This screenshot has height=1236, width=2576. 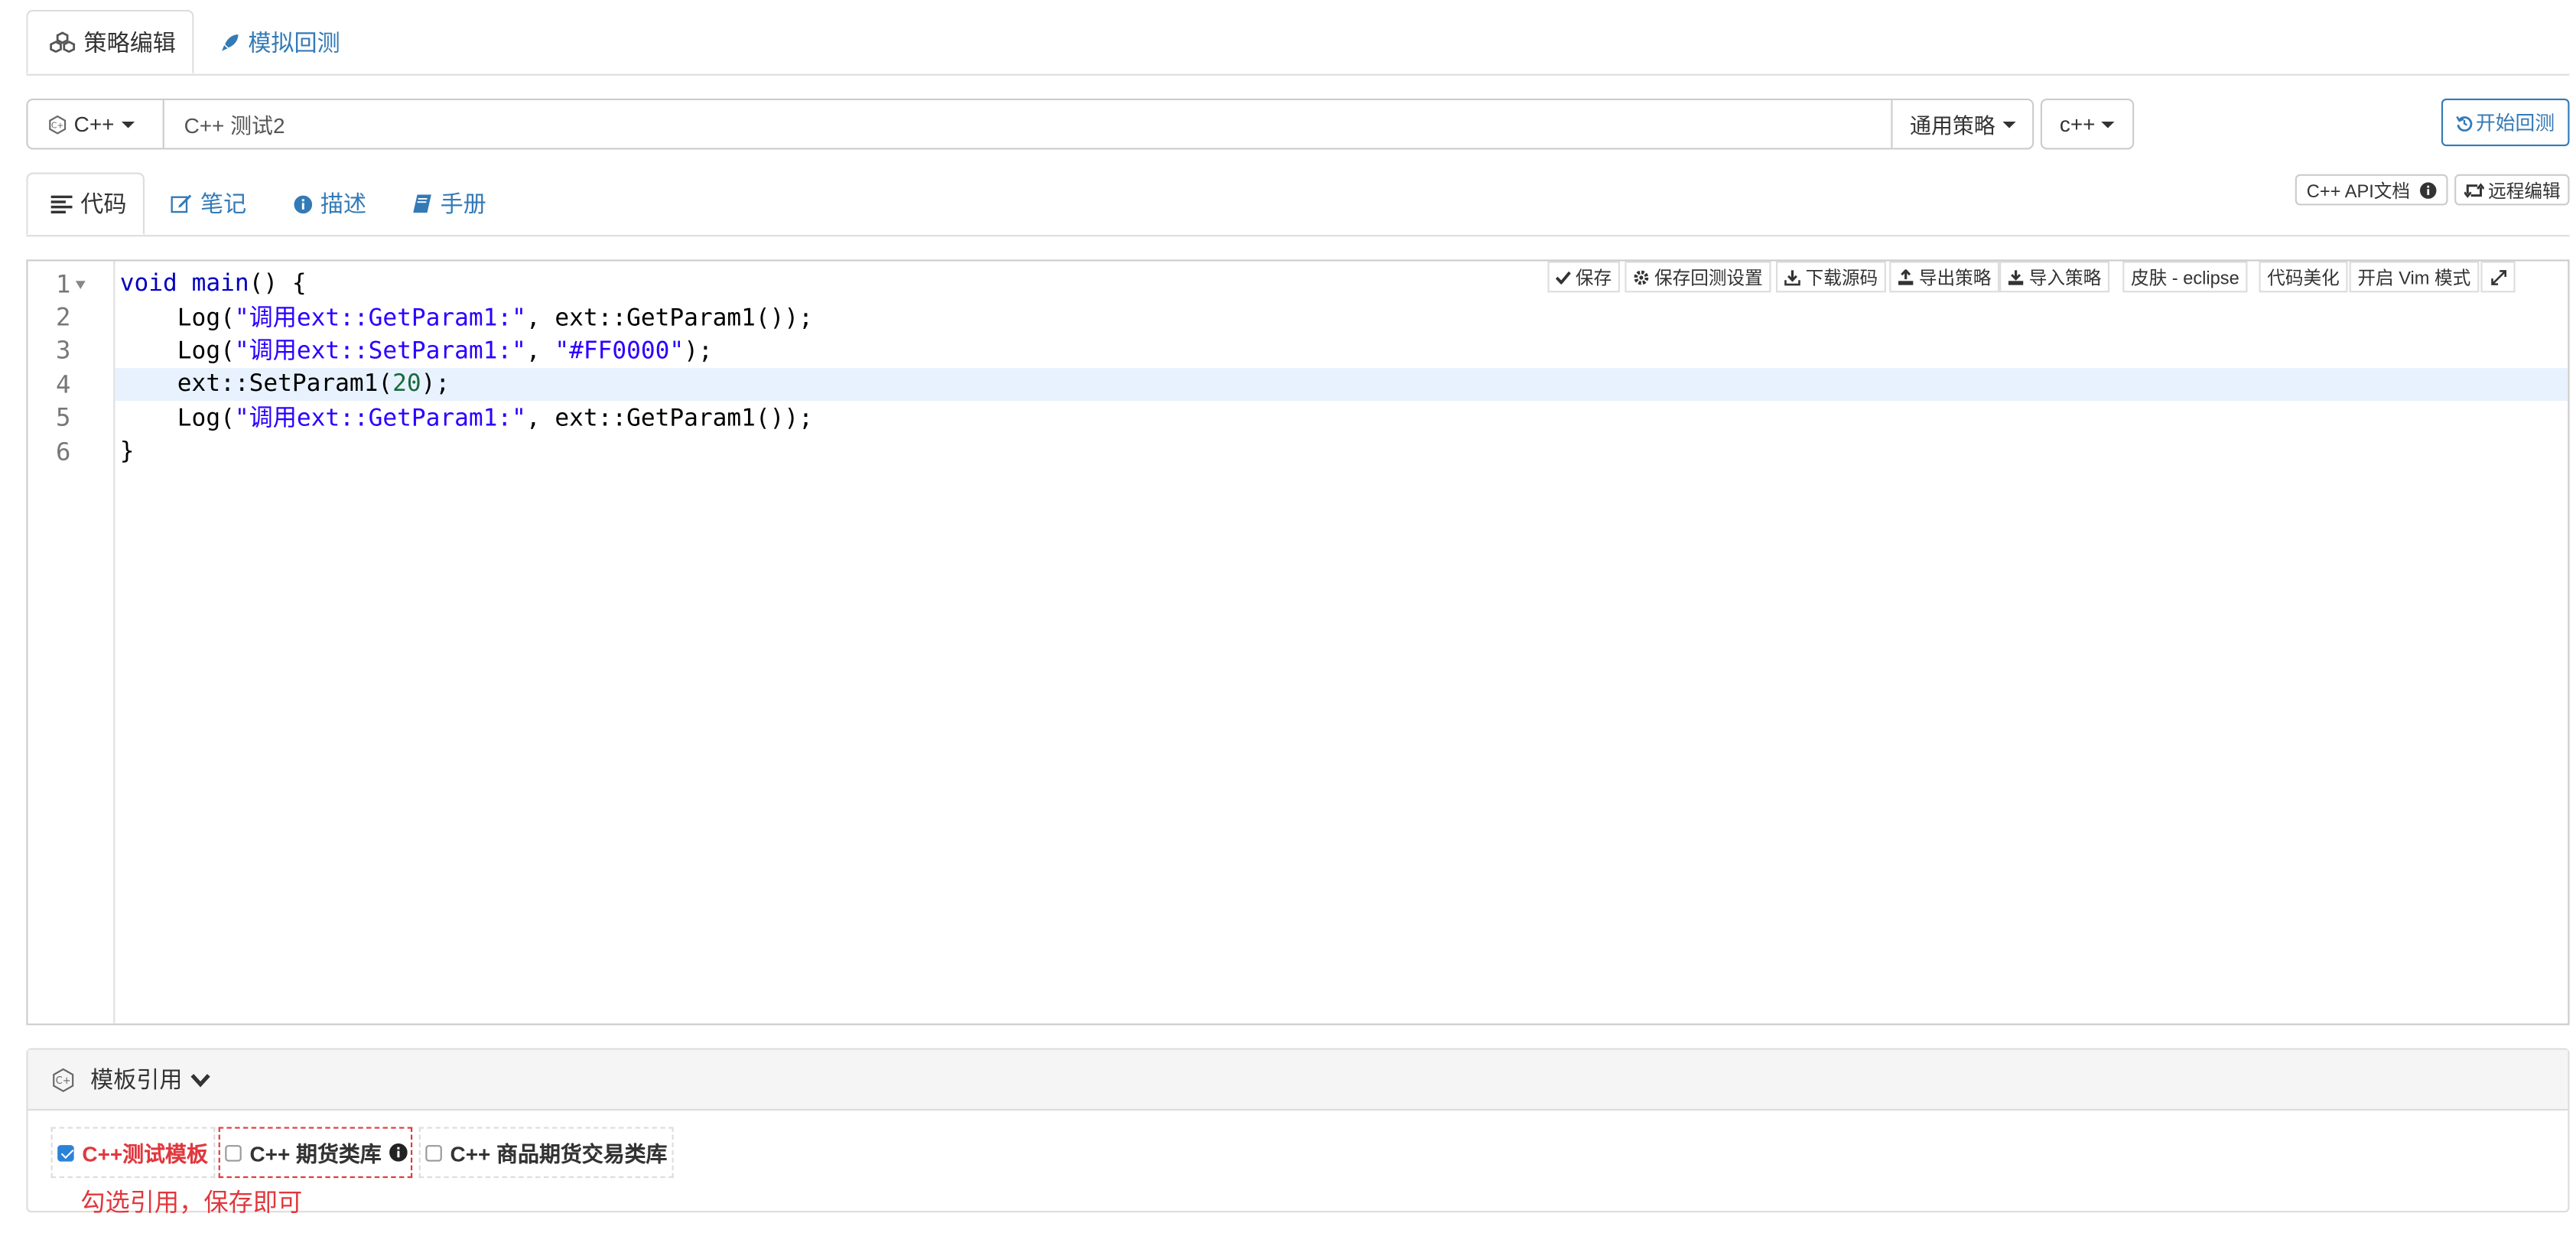 I want to click on top-tab-bar: 策略编辑 模拟回测, so click(x=1298, y=42).